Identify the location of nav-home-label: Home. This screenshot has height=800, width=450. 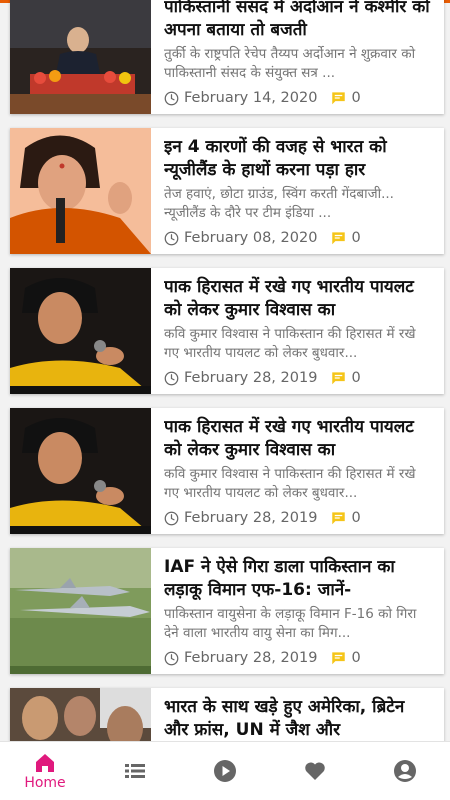
(45, 783).